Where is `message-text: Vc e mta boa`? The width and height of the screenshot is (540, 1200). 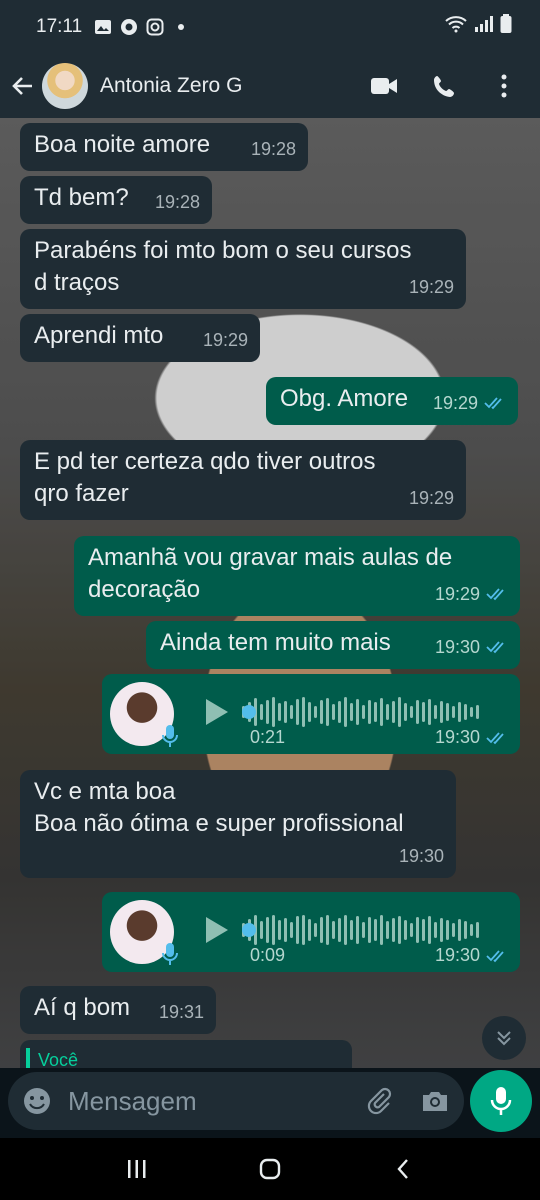
message-text: Vc e mta boa is located at coordinates (105, 791).